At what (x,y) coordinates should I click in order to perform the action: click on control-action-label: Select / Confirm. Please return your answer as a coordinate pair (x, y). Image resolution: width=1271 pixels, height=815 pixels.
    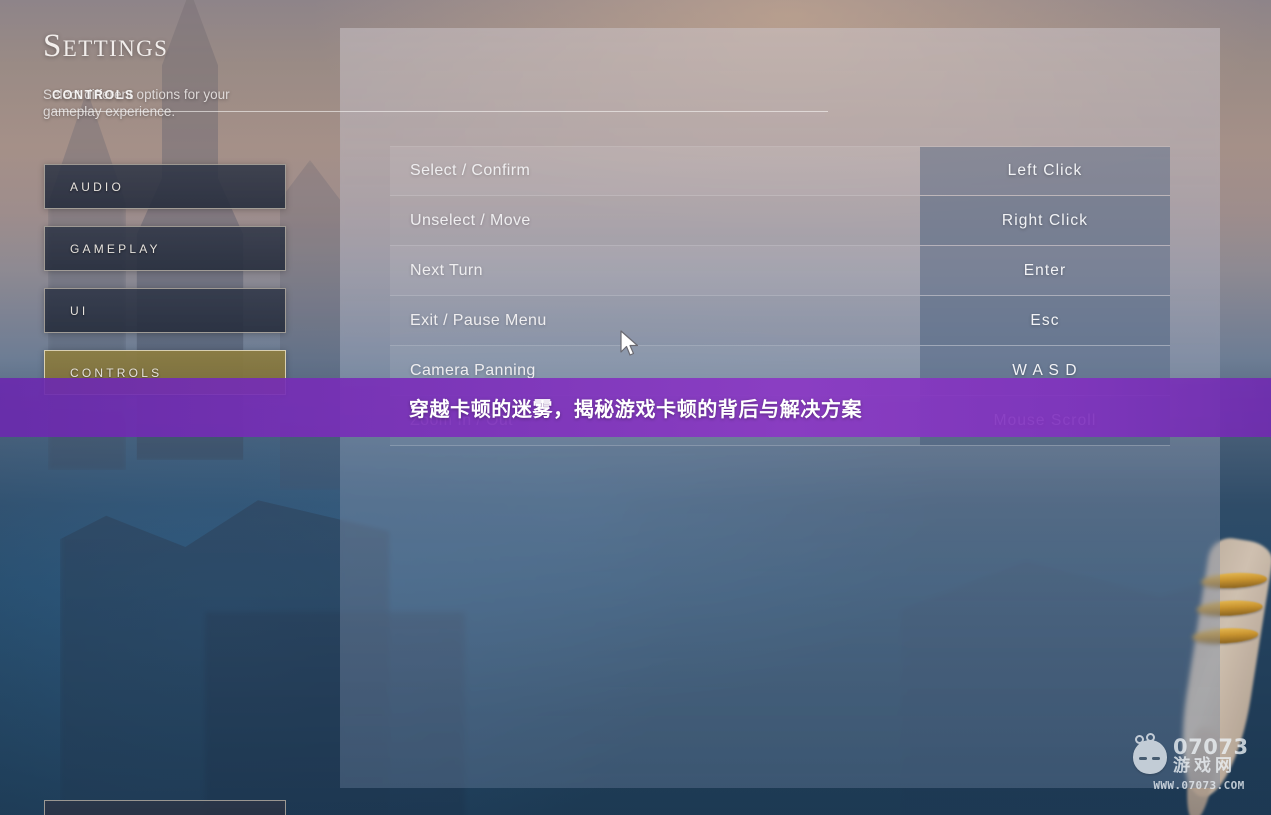
    Looking at the image, I should click on (655, 171).